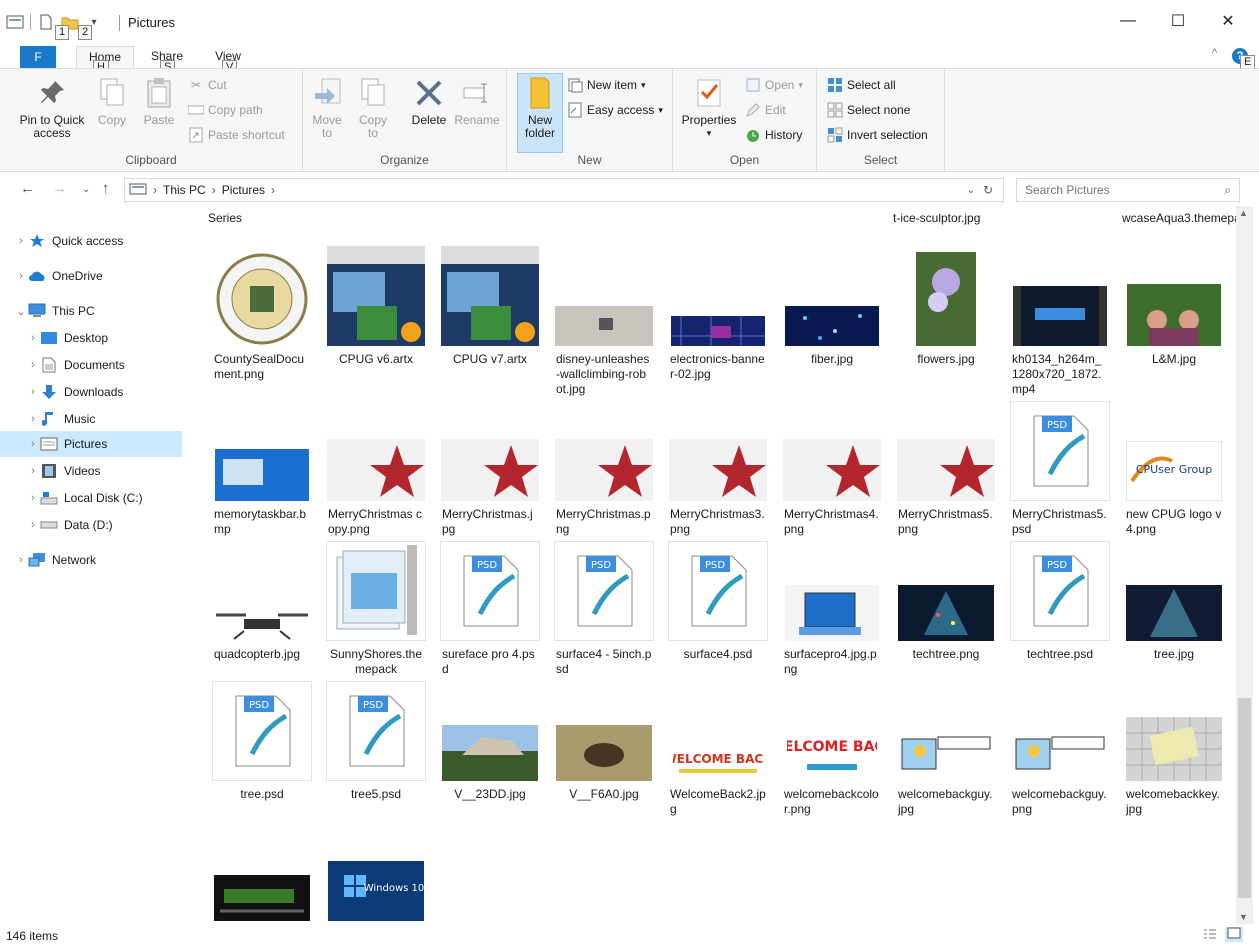 The height and width of the screenshot is (945, 1259). I want to click on sidebar-item-local-disk-c: › Local Disk (C:), so click(91, 498).